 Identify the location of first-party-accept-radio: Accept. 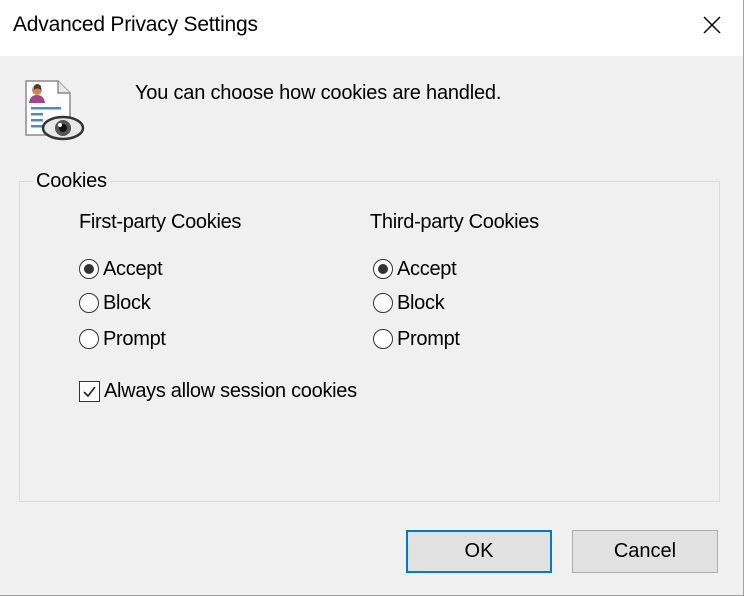
(121, 269).